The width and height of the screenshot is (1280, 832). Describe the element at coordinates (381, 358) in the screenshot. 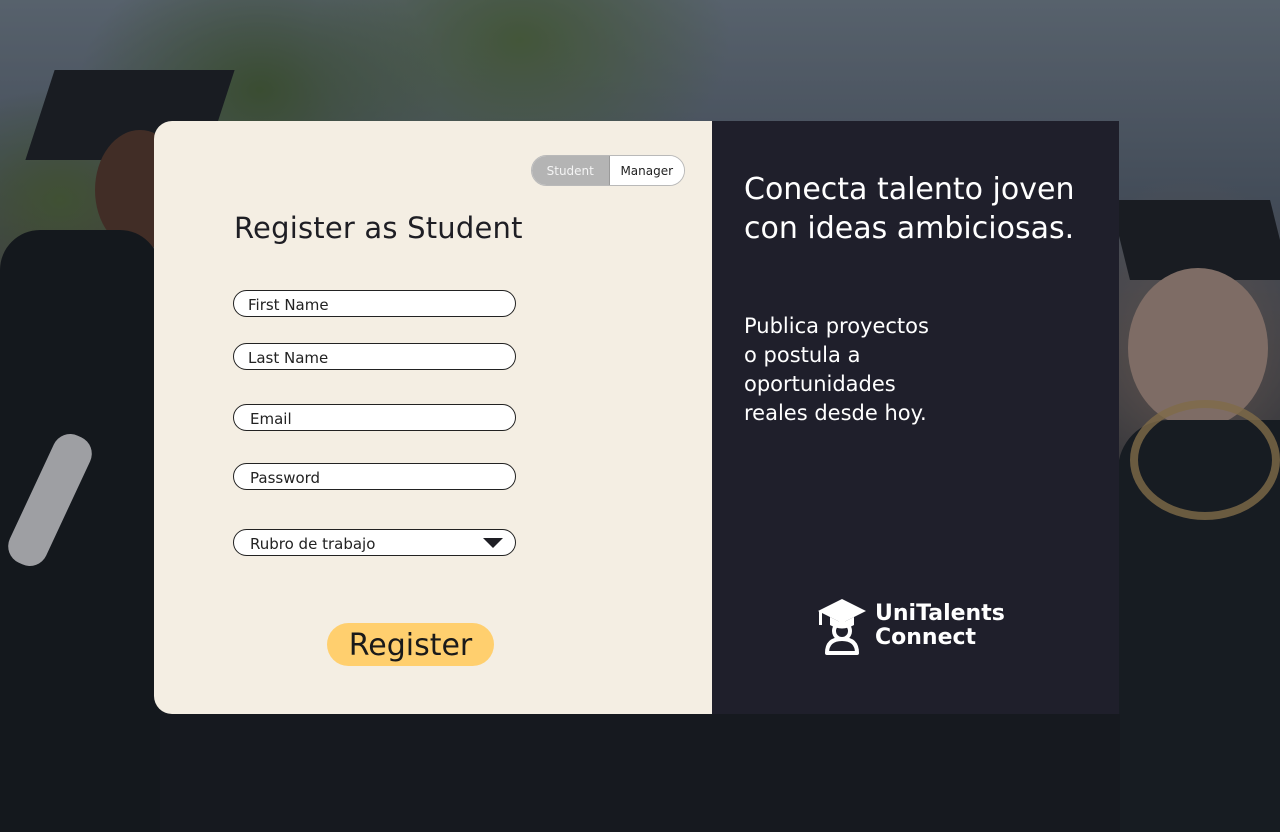

I see `last-name-input` at that location.